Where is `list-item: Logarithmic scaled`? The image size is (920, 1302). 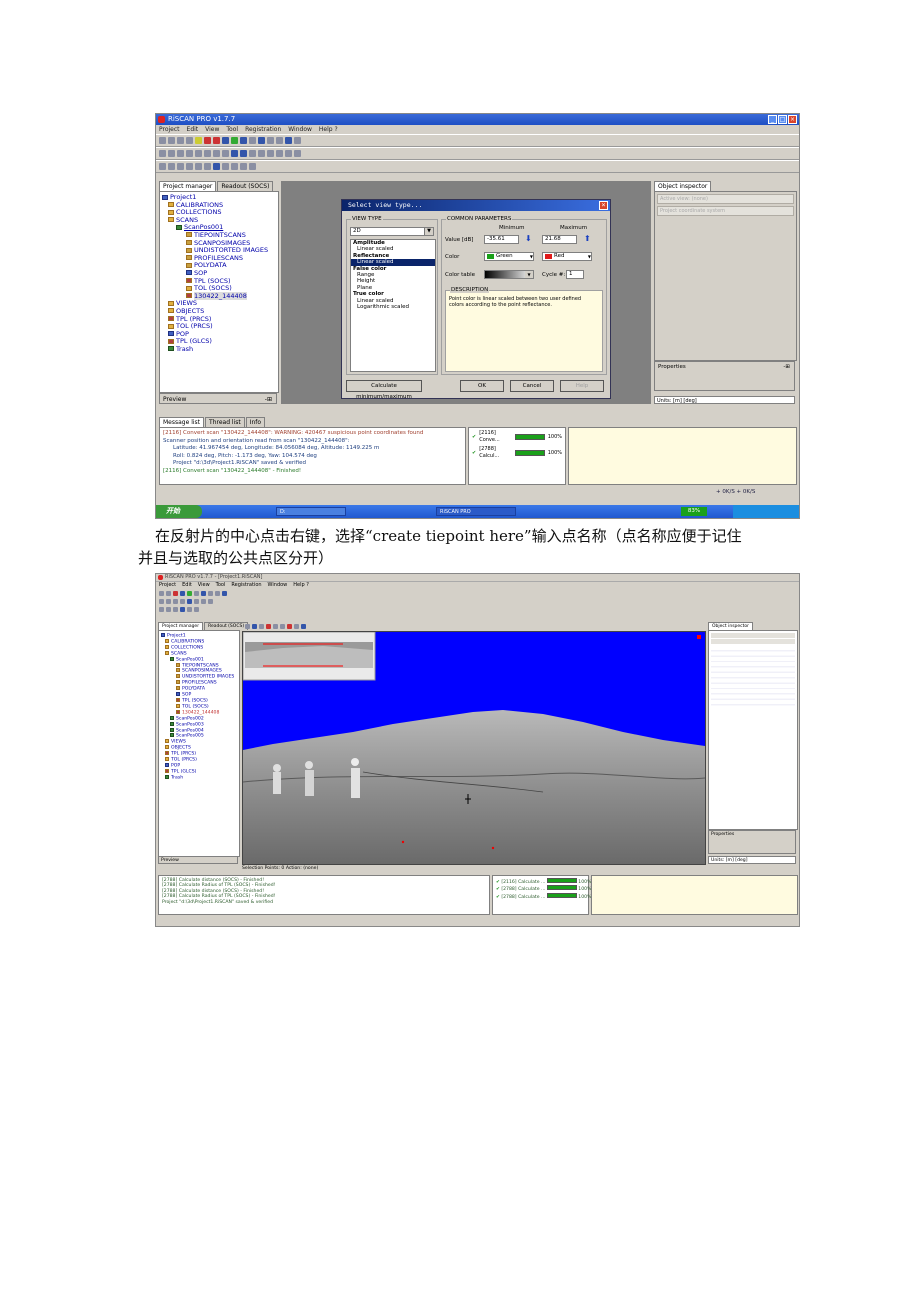
list-item: Logarithmic scaled is located at coordinates (393, 307).